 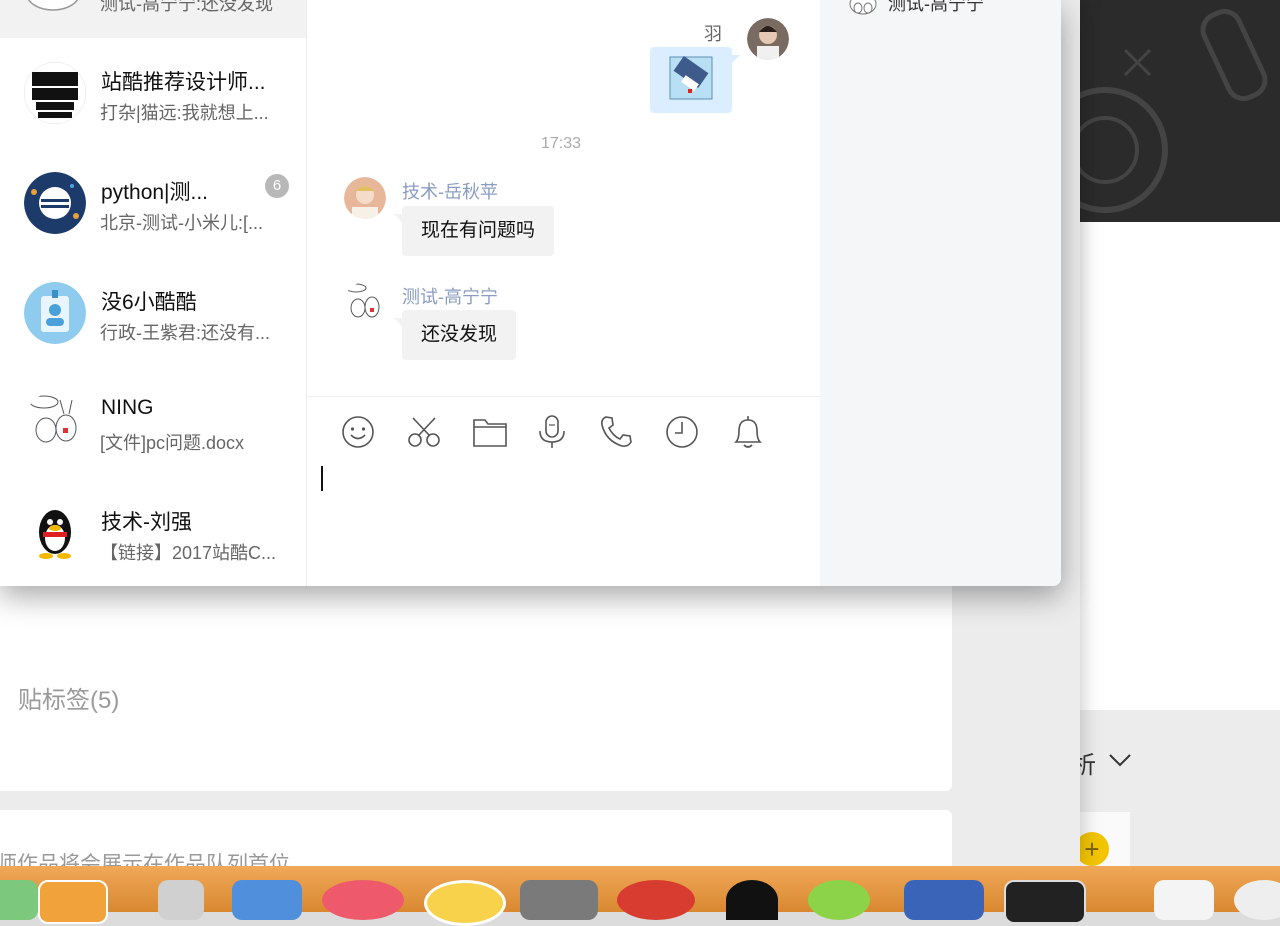 I want to click on list-item: 测试-高宁宁:还没发现, so click(x=153, y=19).